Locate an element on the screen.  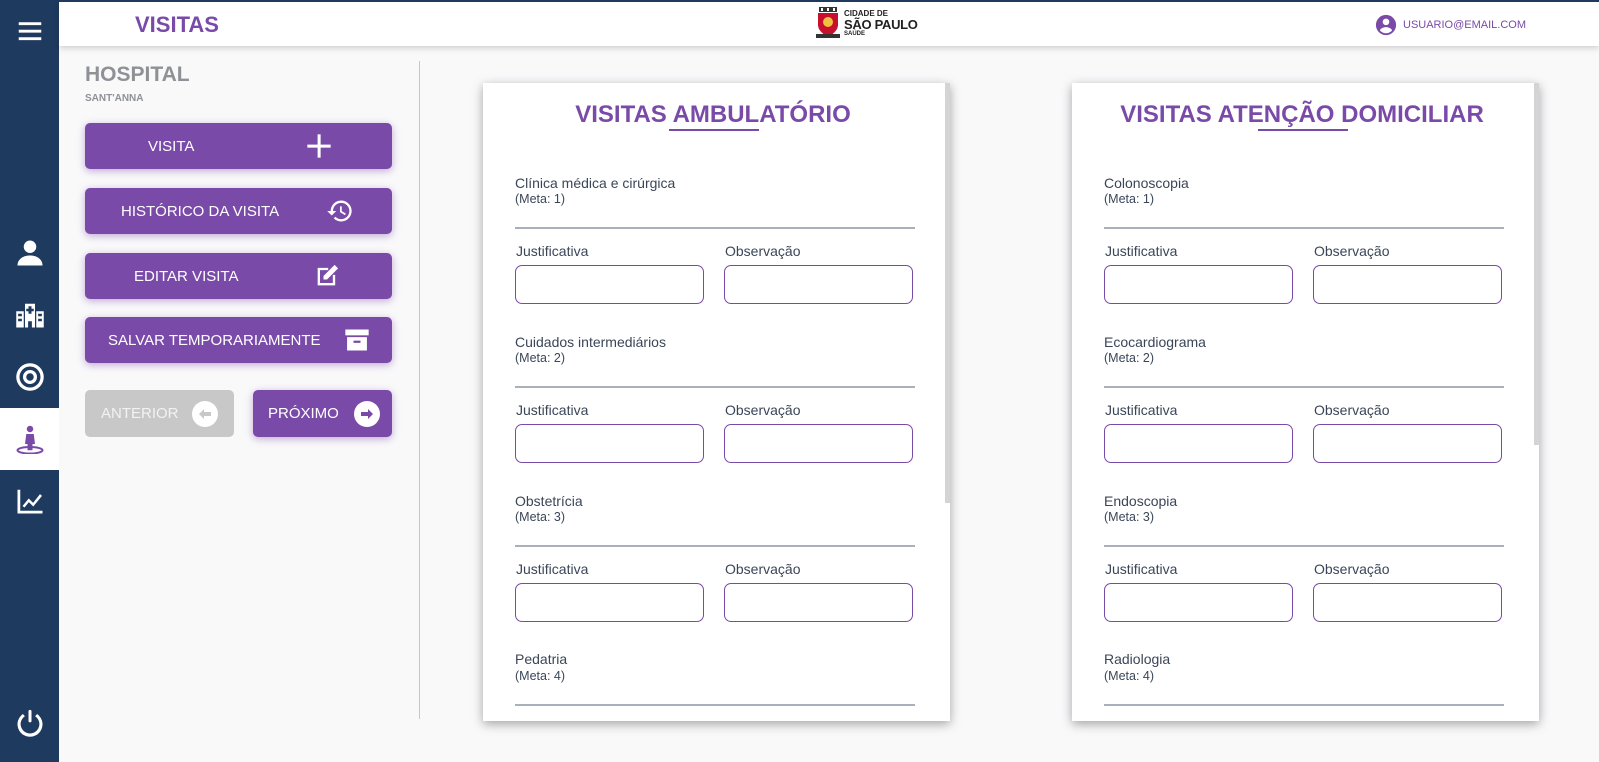
item-name: Clínica médica e cirúrgica is located at coordinates (595, 183).